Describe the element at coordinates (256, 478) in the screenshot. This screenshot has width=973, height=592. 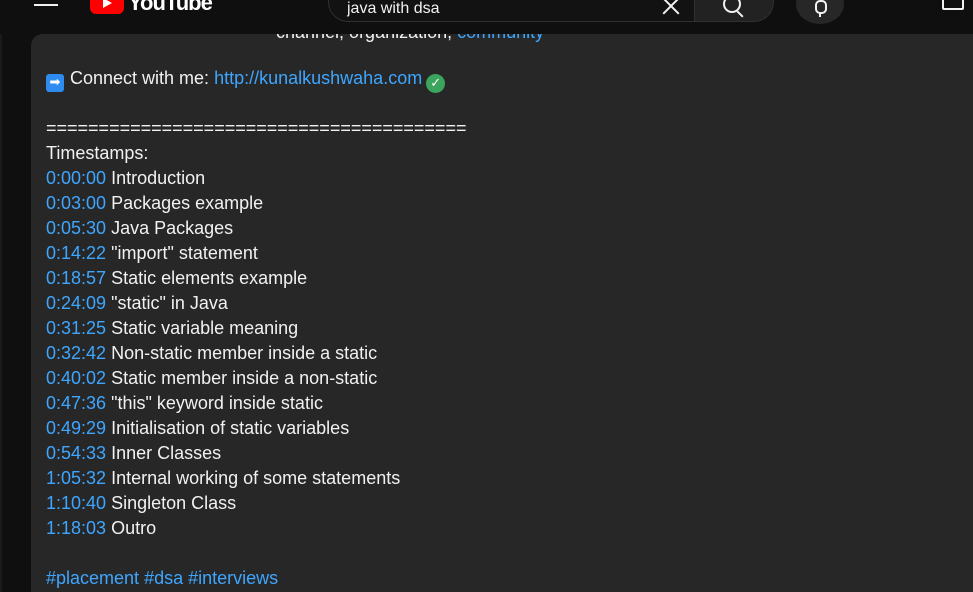
I see `timestamp-title: Internal working of some statements` at that location.